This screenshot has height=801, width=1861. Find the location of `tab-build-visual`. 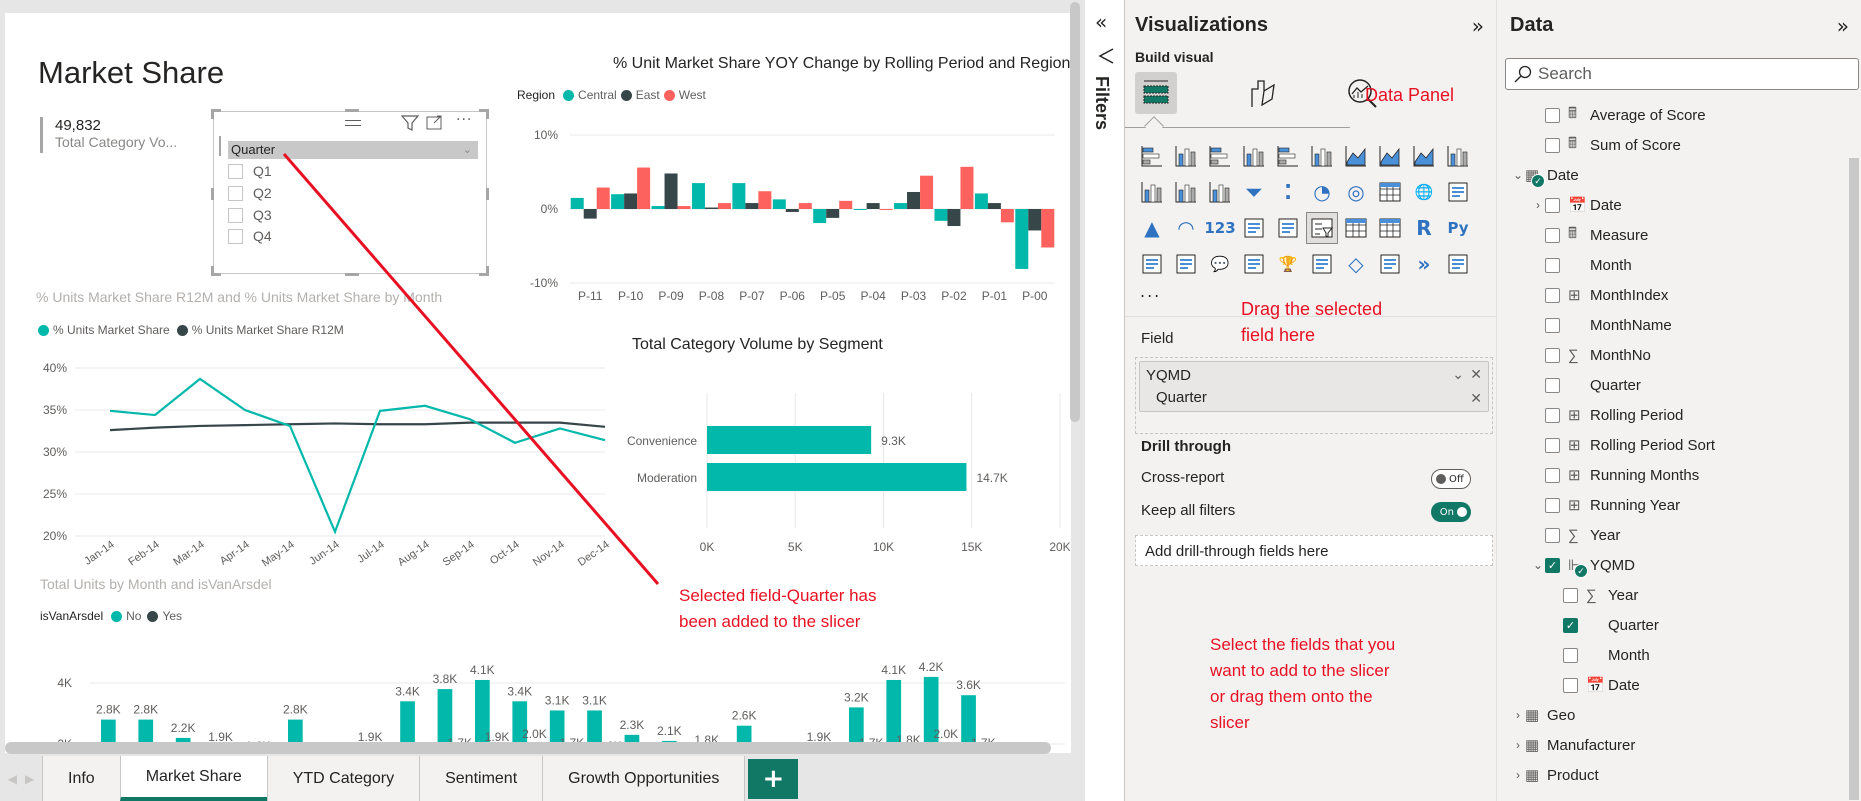

tab-build-visual is located at coordinates (1156, 93).